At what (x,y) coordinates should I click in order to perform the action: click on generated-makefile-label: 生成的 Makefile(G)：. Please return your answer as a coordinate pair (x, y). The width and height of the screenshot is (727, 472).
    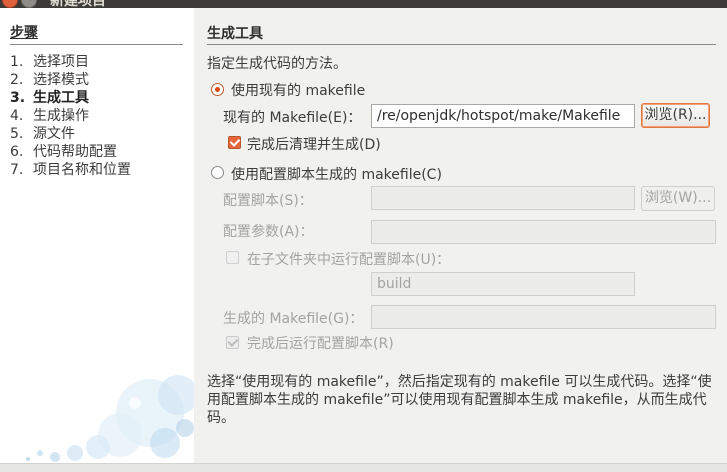
    Looking at the image, I should click on (293, 319).